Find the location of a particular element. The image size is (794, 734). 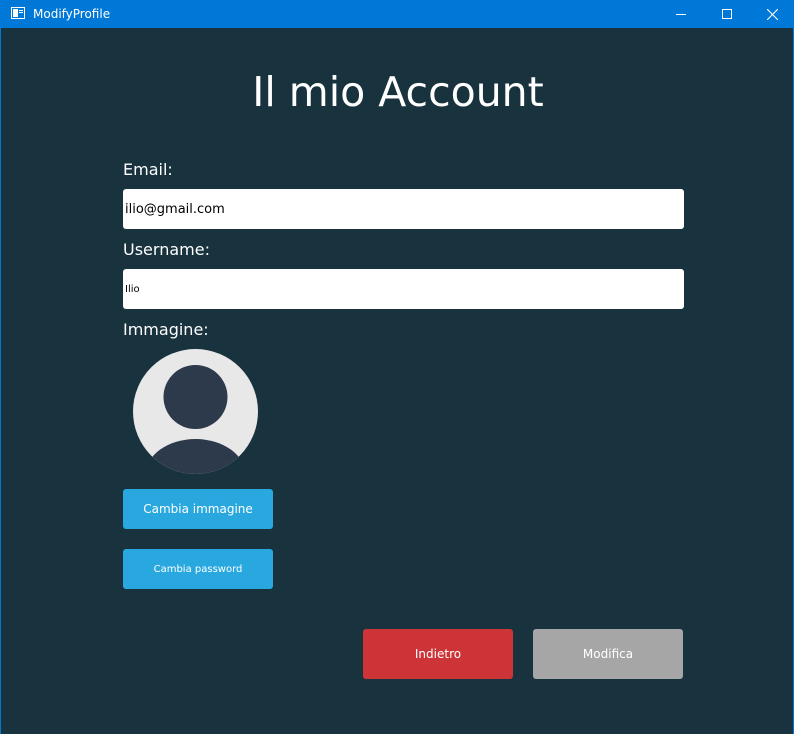

close-button is located at coordinates (771, 14).